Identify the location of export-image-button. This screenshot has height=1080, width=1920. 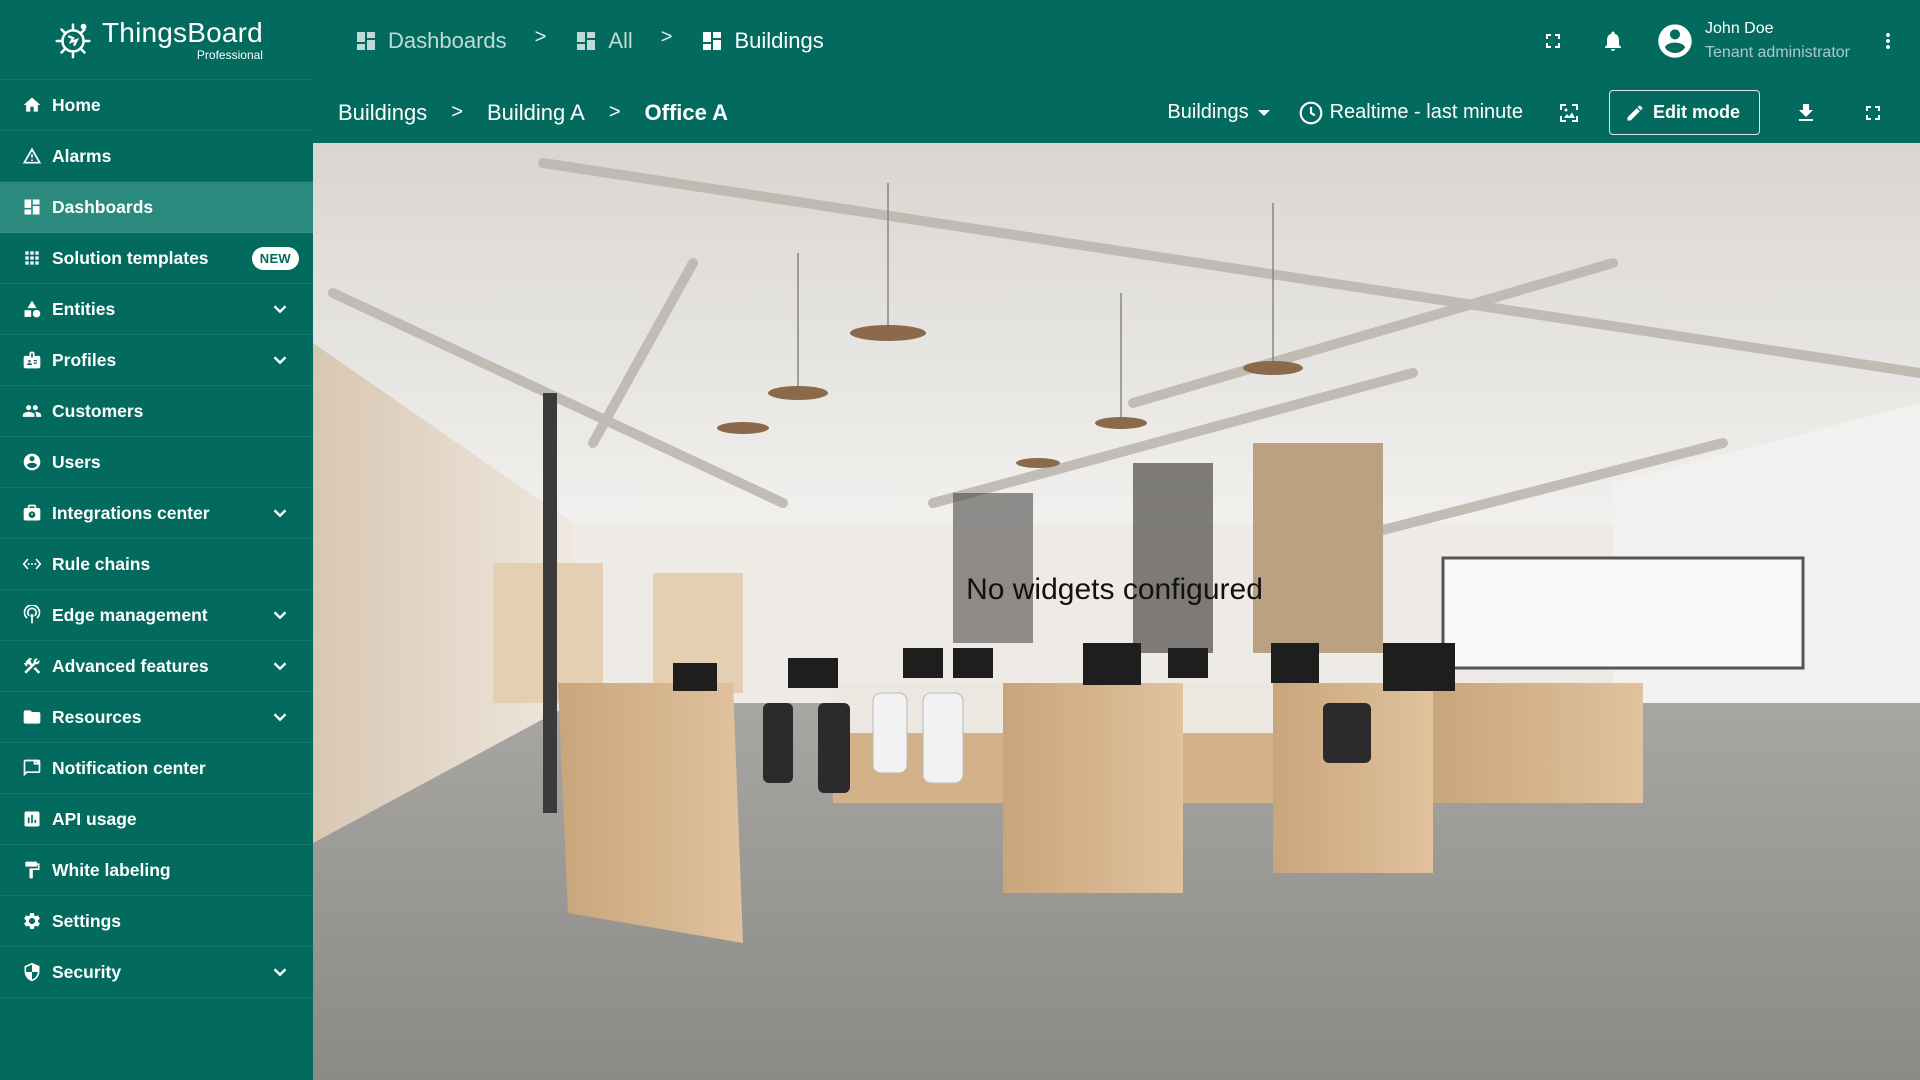
(1569, 113).